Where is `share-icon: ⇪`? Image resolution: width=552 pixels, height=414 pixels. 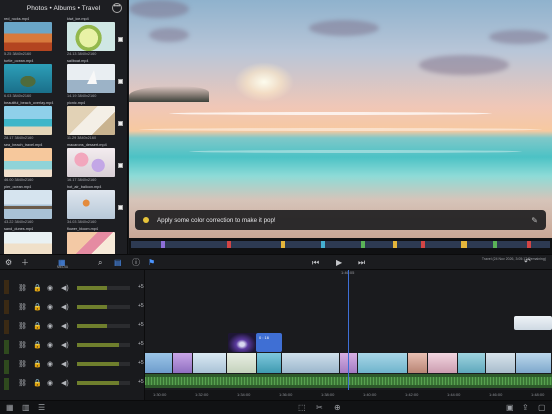 share-icon: ⇪ is located at coordinates (525, 408).